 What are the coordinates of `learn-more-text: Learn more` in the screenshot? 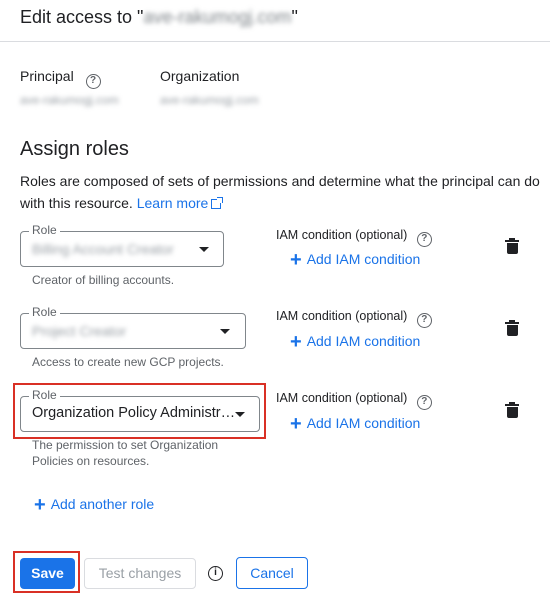 It's located at (172, 203).